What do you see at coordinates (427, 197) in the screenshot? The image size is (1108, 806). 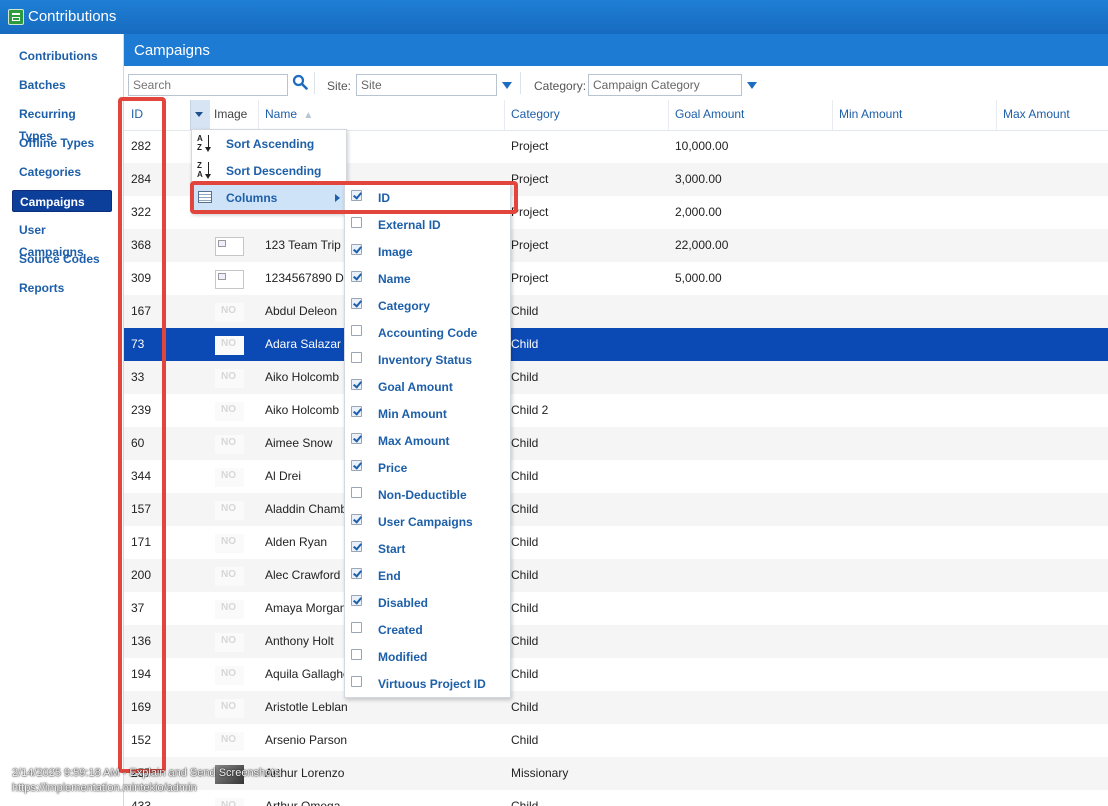 I see `column-option-id: ID` at bounding box center [427, 197].